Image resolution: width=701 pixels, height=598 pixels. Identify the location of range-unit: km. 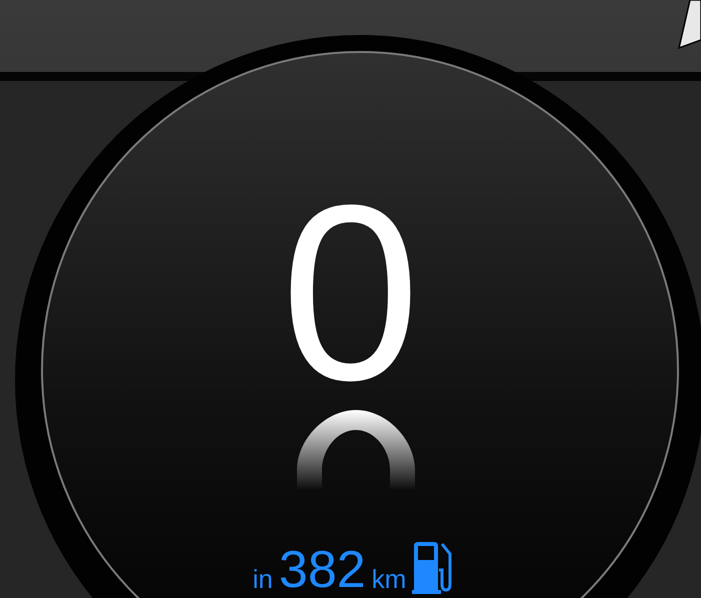
(389, 579).